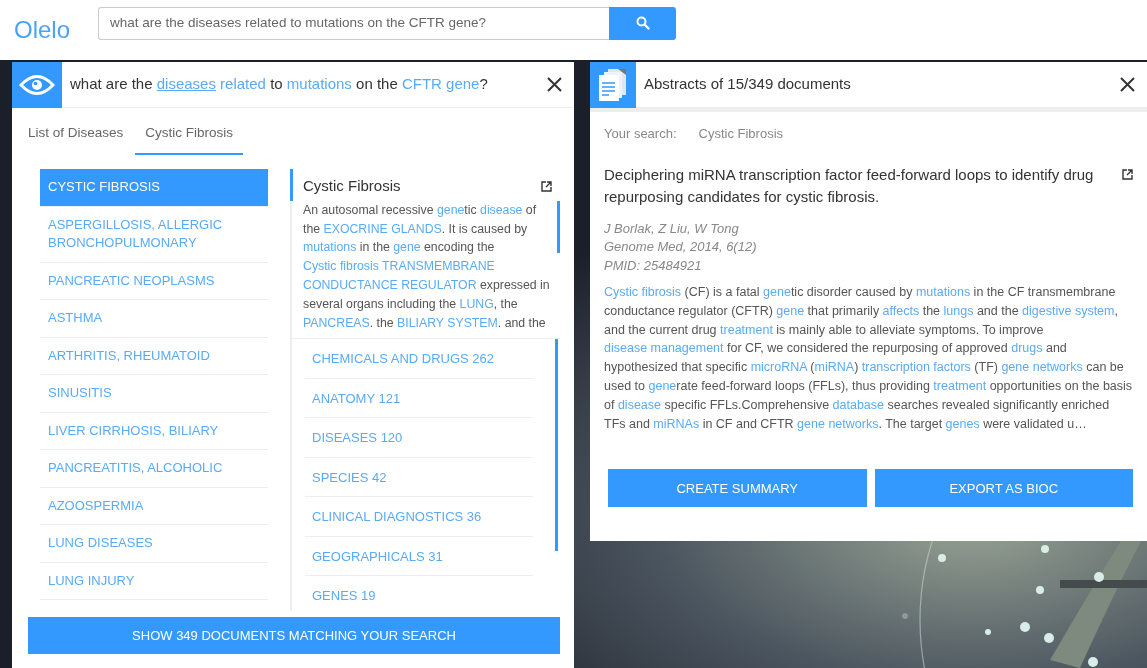 The height and width of the screenshot is (668, 1147). Describe the element at coordinates (778, 367) in the screenshot. I see `term-link: microRNA` at that location.